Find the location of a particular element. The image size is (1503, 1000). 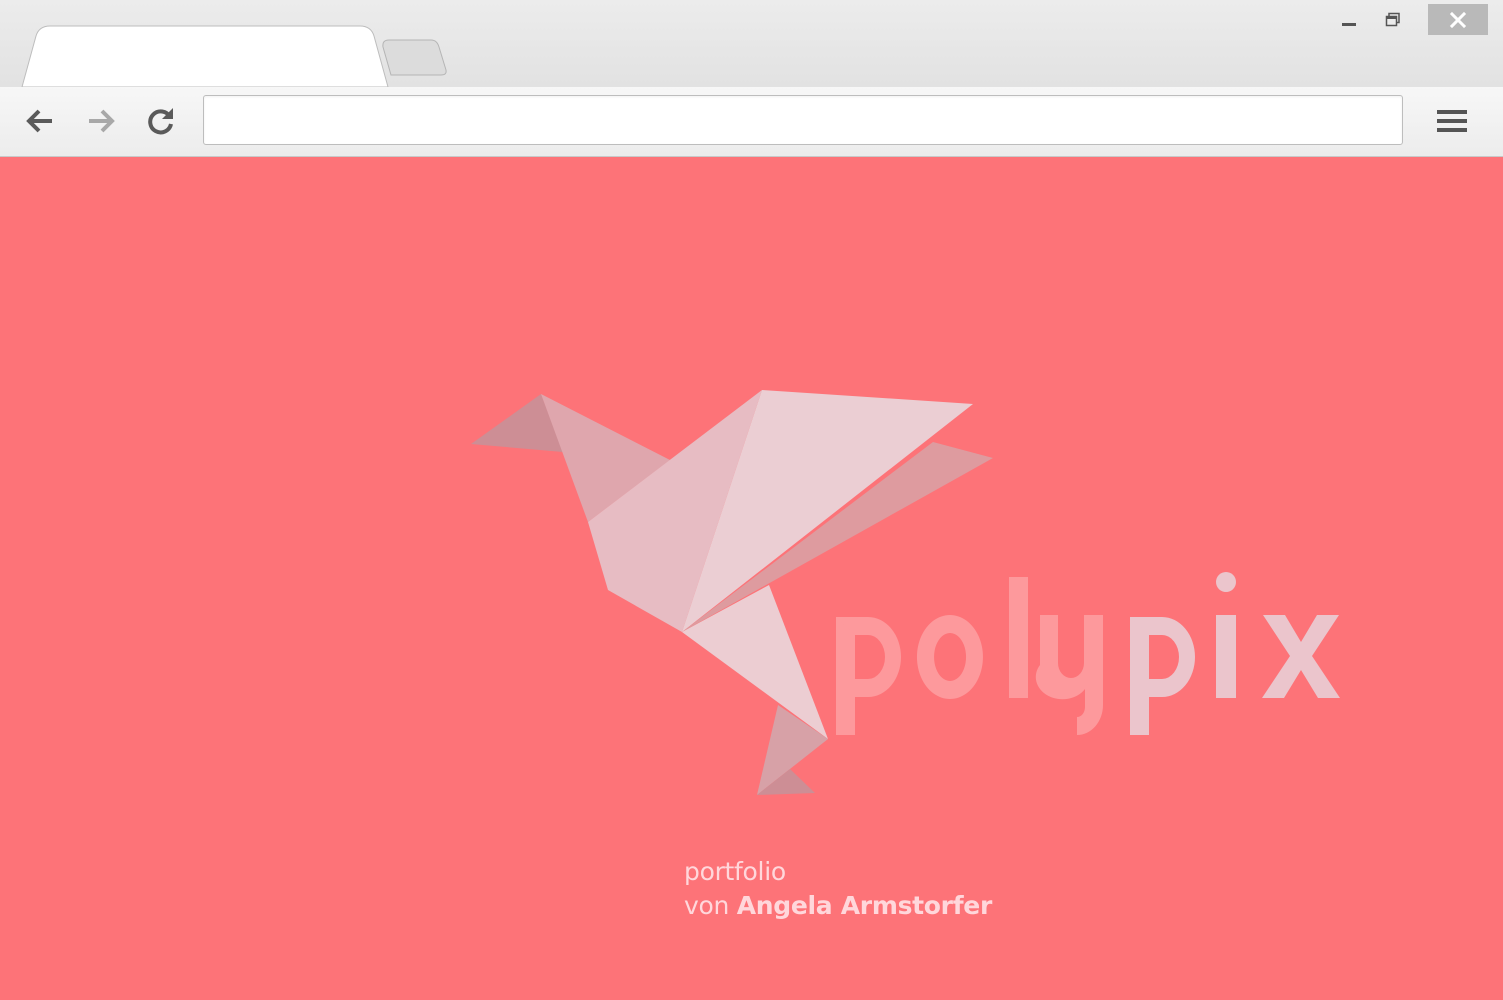

new-tab-button is located at coordinates (414, 57).